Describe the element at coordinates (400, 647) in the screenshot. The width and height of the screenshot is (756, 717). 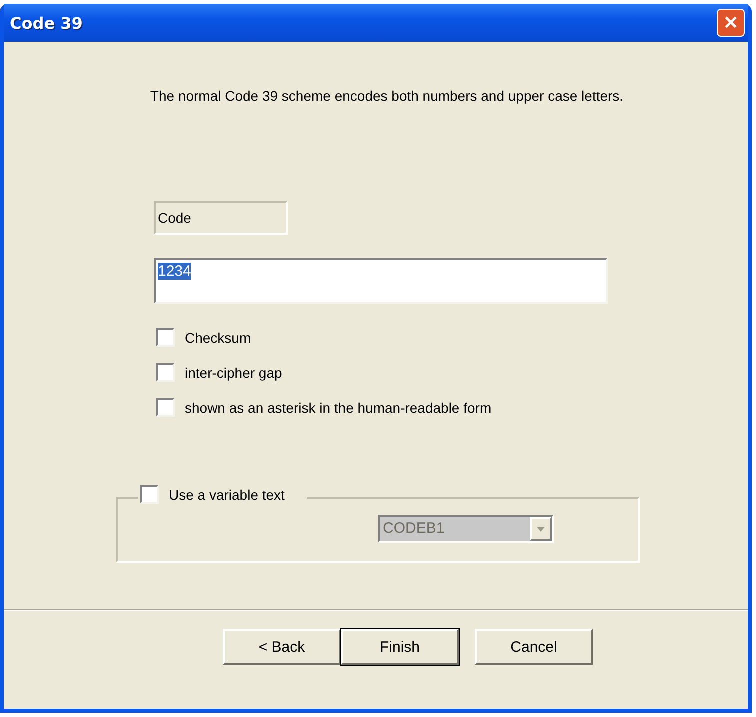
I see `finish-button: Finish` at that location.